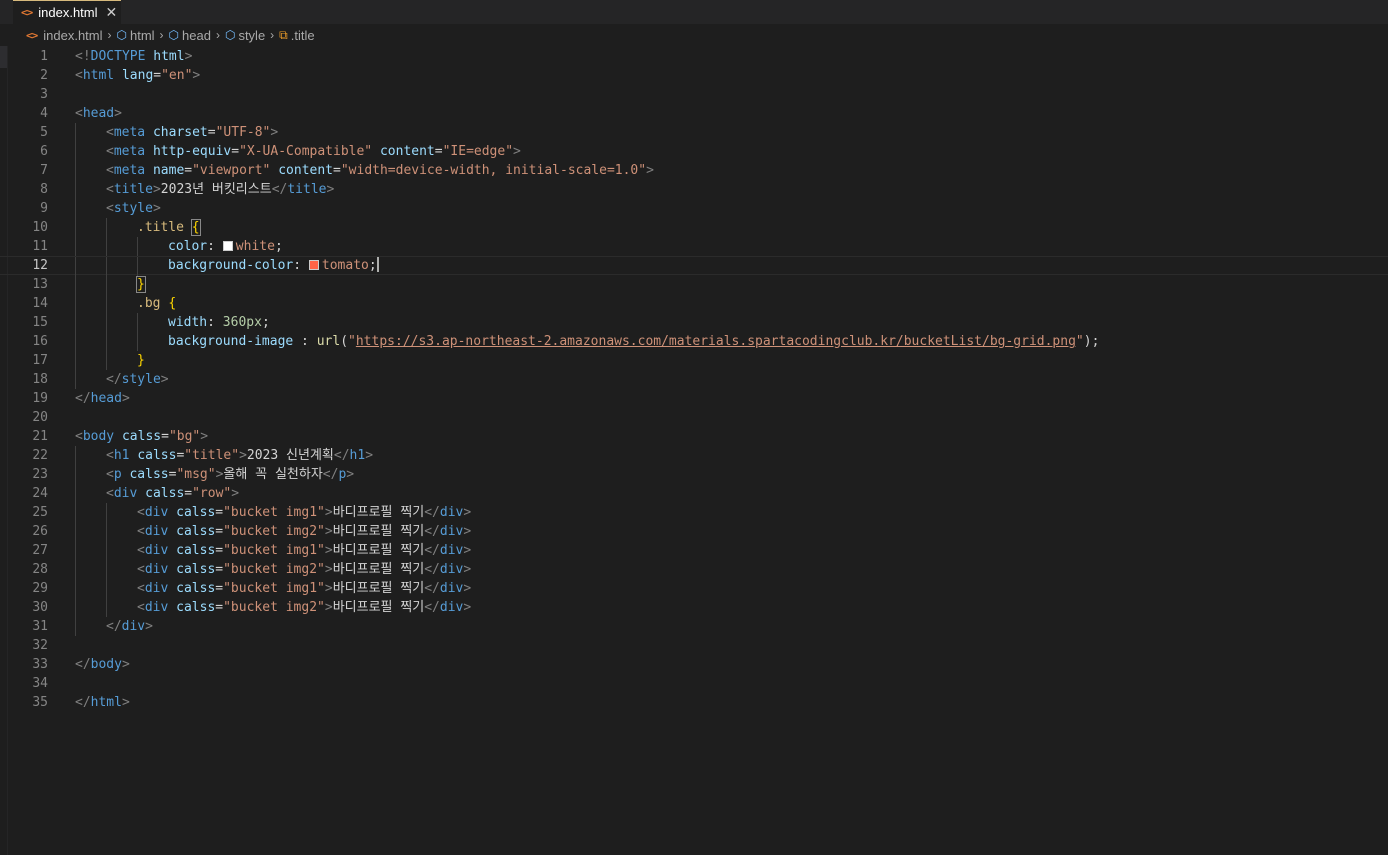 This screenshot has width=1388, height=855. Describe the element at coordinates (231, 170) in the screenshot. I see `token-str: "viewport"` at that location.